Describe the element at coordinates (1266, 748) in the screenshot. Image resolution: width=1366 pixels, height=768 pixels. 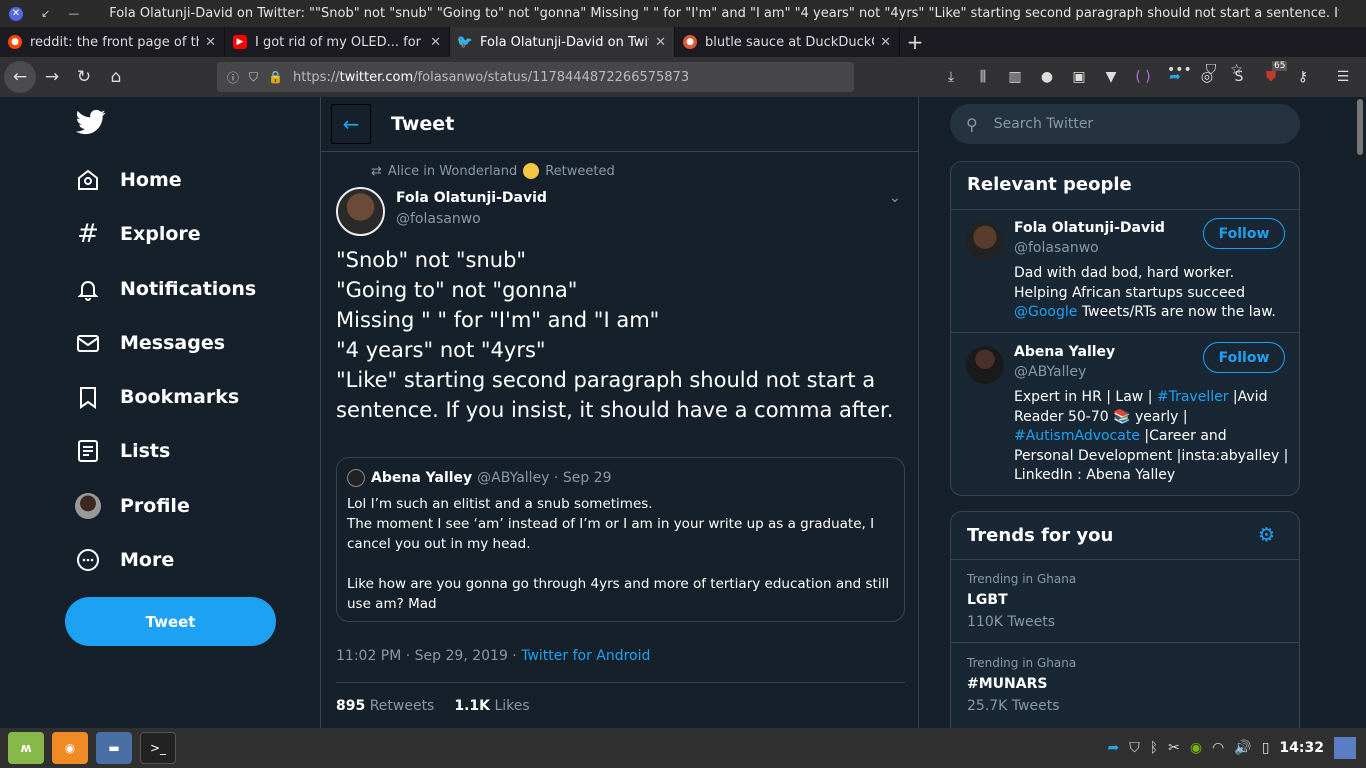
I see `battery-icon: ▯` at that location.